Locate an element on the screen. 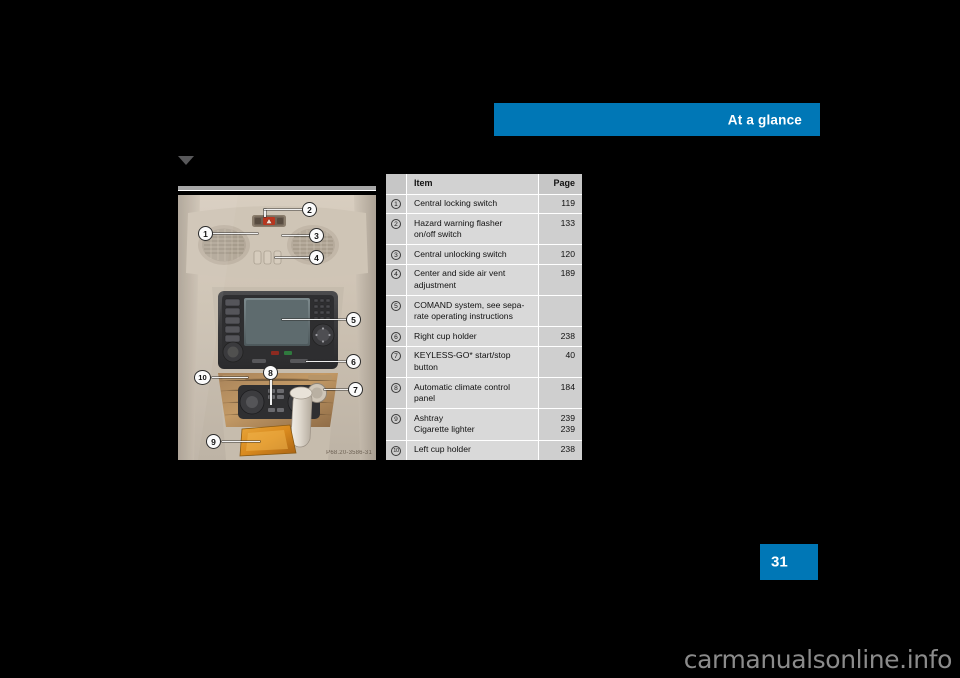 The width and height of the screenshot is (960, 678). photo-callout-7: 7 is located at coordinates (355, 389).